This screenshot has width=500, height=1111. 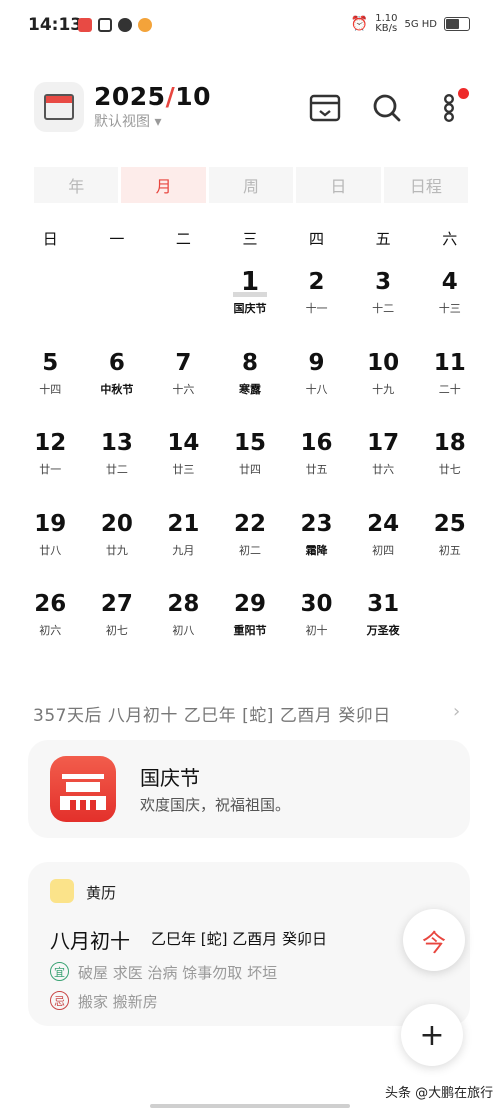 What do you see at coordinates (338, 185) in the screenshot?
I see `tab-day: 日` at bounding box center [338, 185].